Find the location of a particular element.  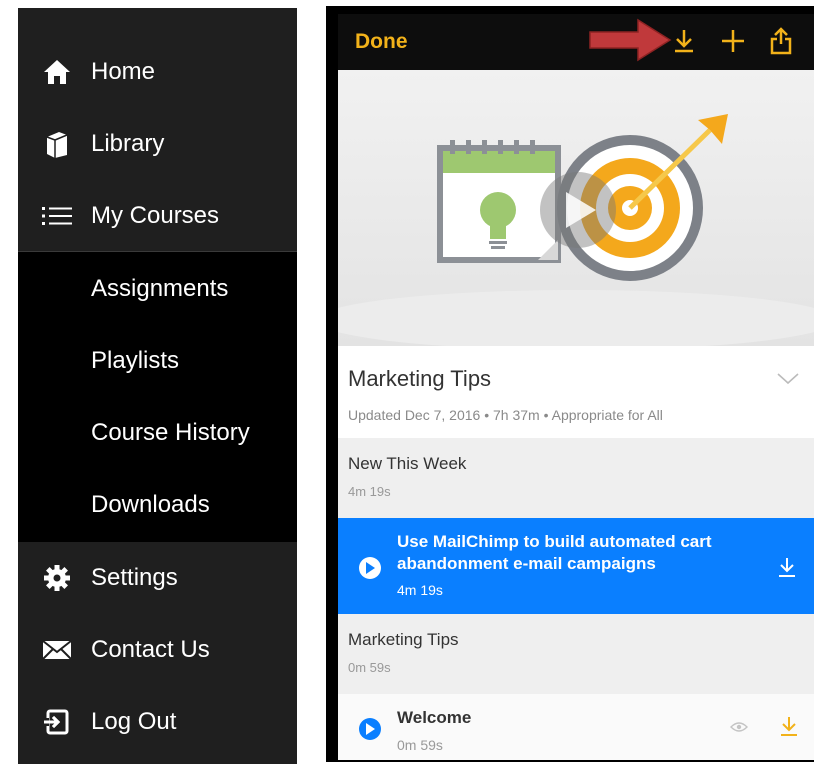

chevron-down-icon is located at coordinates (788, 379).